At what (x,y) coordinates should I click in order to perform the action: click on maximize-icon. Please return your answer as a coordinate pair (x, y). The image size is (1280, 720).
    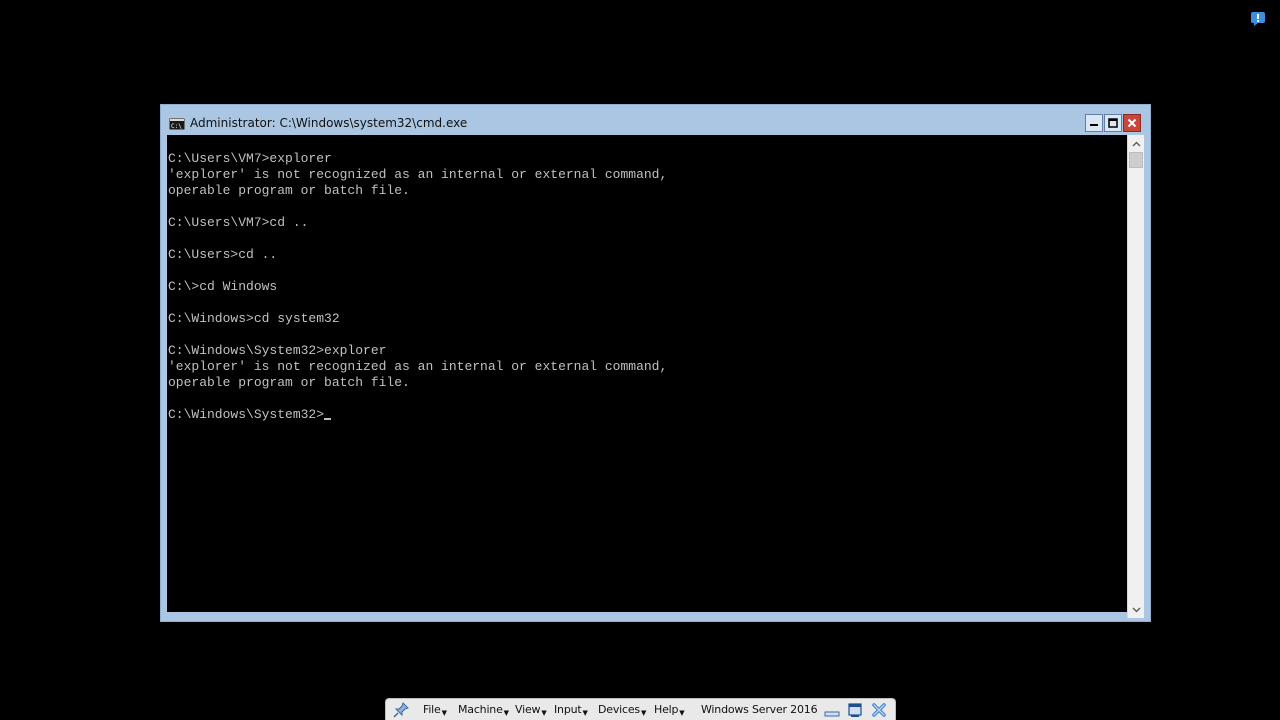
    Looking at the image, I should click on (1113, 123).